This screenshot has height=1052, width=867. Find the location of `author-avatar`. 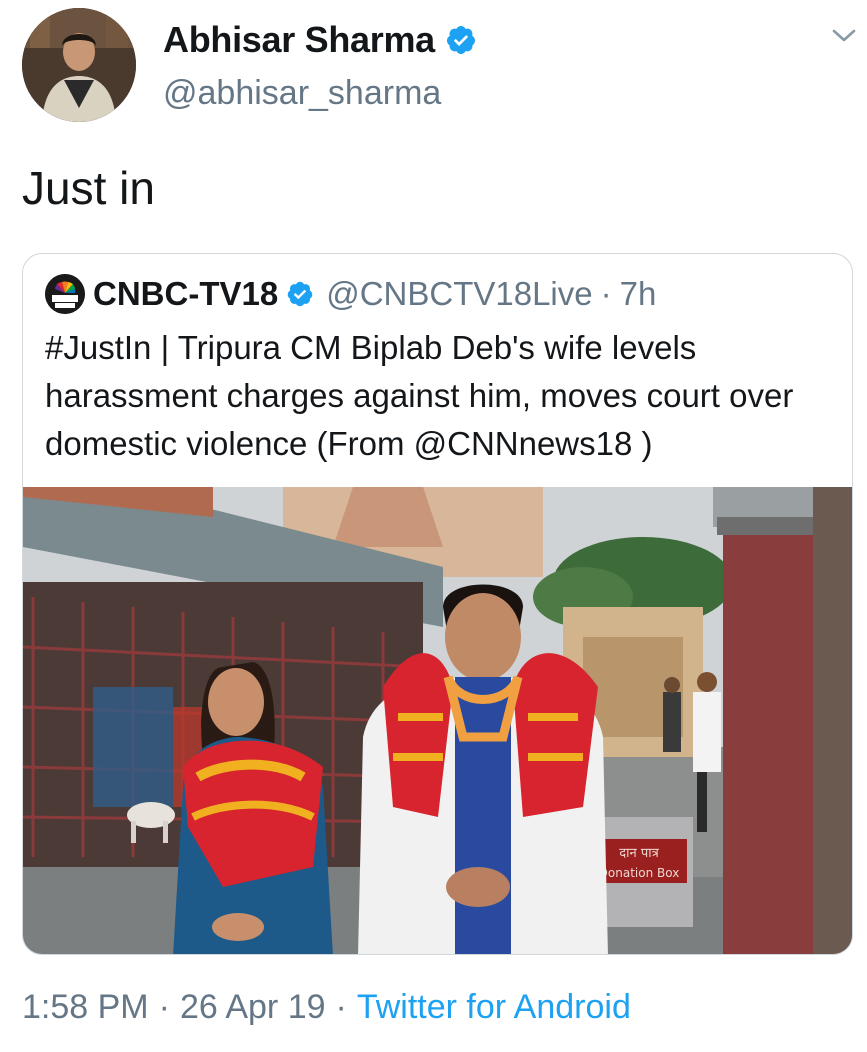

author-avatar is located at coordinates (79, 65).